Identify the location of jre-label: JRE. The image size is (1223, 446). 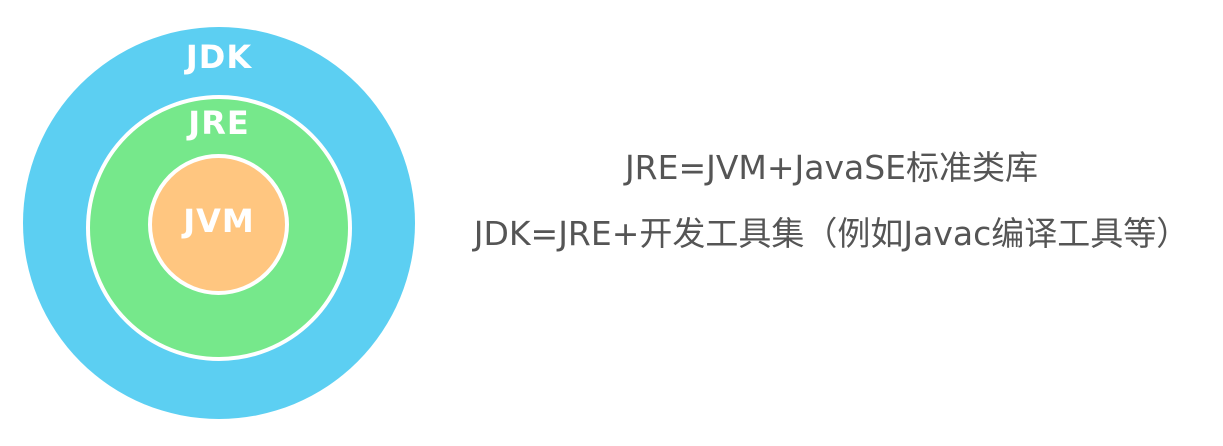
(219, 123).